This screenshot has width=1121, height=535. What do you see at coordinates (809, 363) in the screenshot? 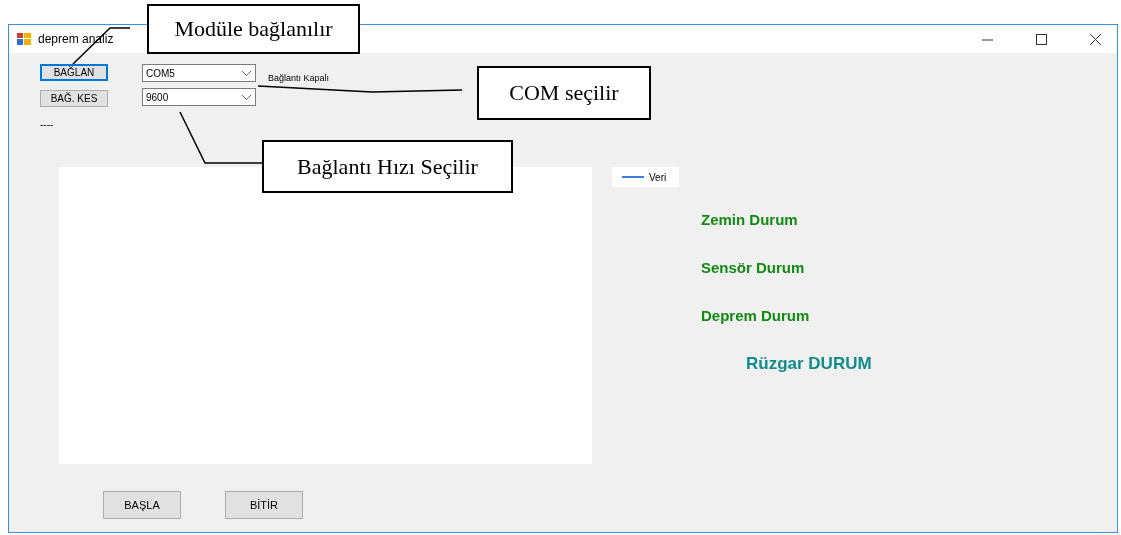
I see `status-label: Rüzgar DURUM` at bounding box center [809, 363].